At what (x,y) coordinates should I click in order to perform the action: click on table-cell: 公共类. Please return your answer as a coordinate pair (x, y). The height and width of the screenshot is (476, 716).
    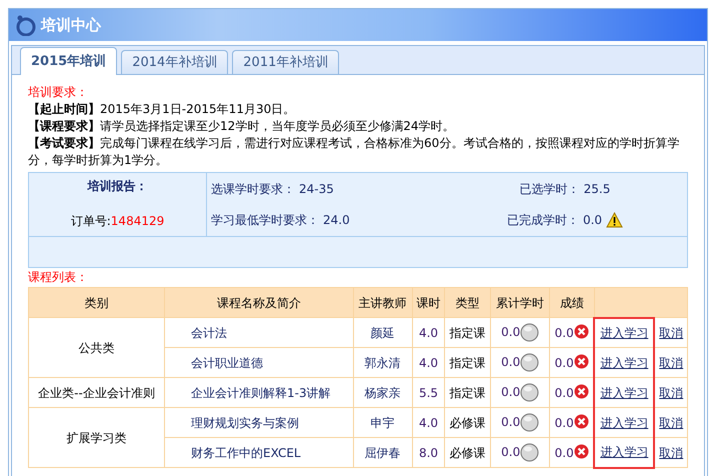
    Looking at the image, I should click on (96, 348).